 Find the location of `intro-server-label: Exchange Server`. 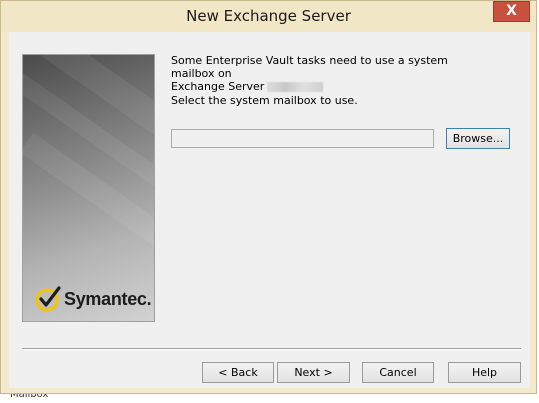

intro-server-label: Exchange Server is located at coordinates (218, 86).